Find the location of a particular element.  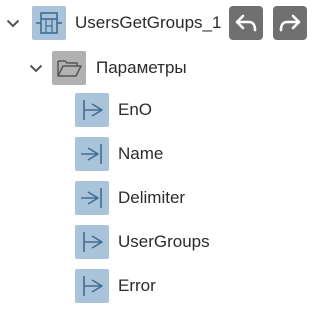

undo-arrow-icon is located at coordinates (246, 23).